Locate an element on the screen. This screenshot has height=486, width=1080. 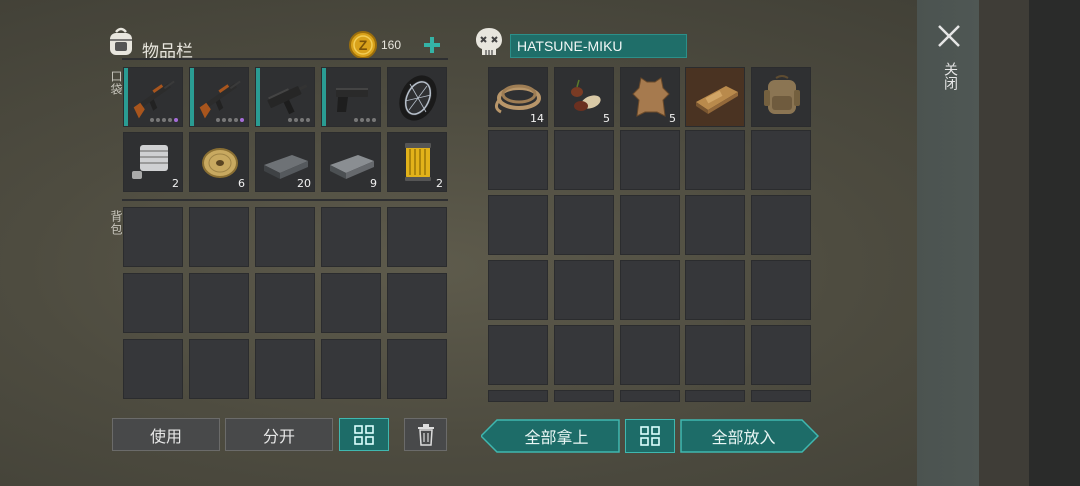
trash-icon is located at coordinates (425, 434).